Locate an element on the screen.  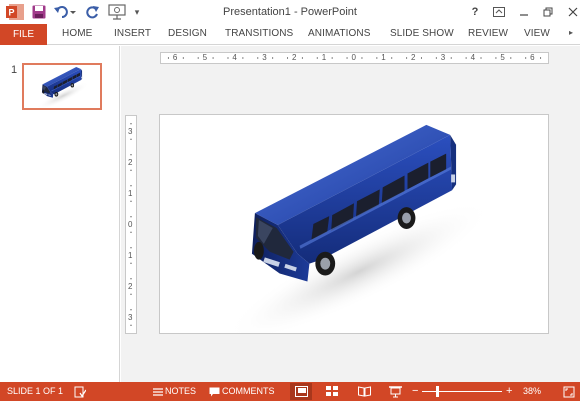
slide-thumbnail is located at coordinates (62, 88).